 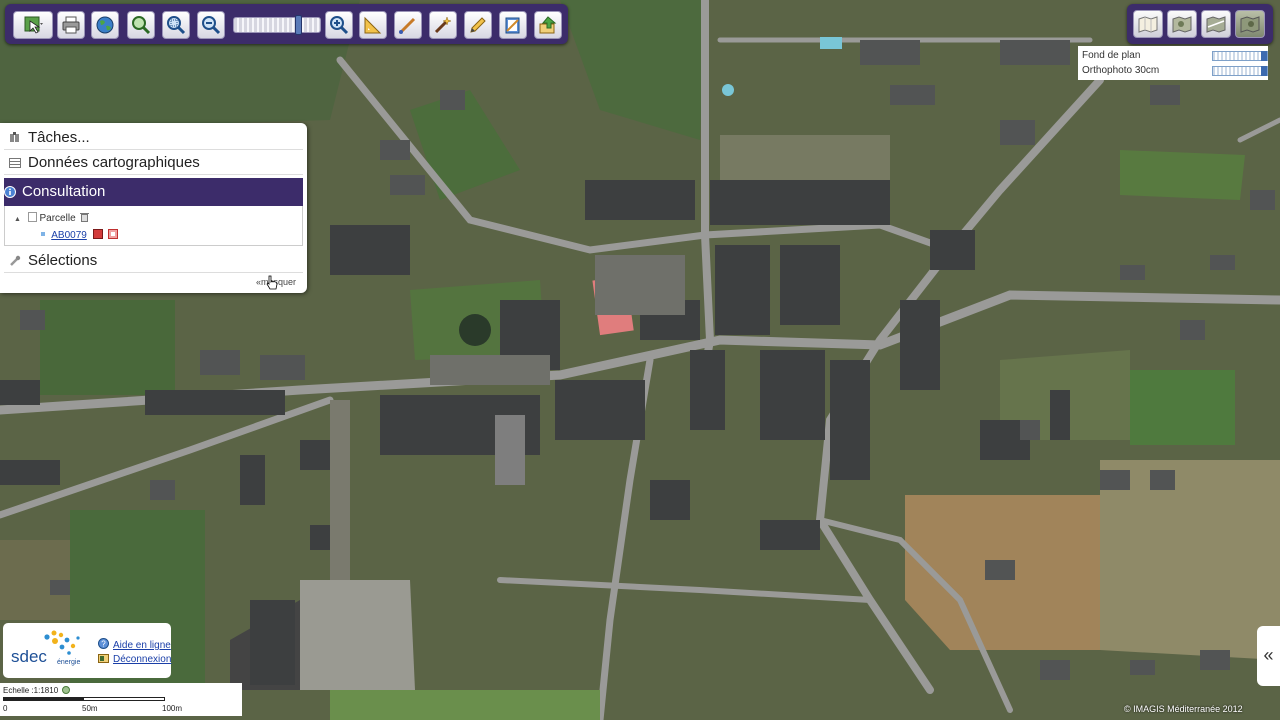 I want to click on layer-name: Fond de plan, so click(x=1111, y=55).